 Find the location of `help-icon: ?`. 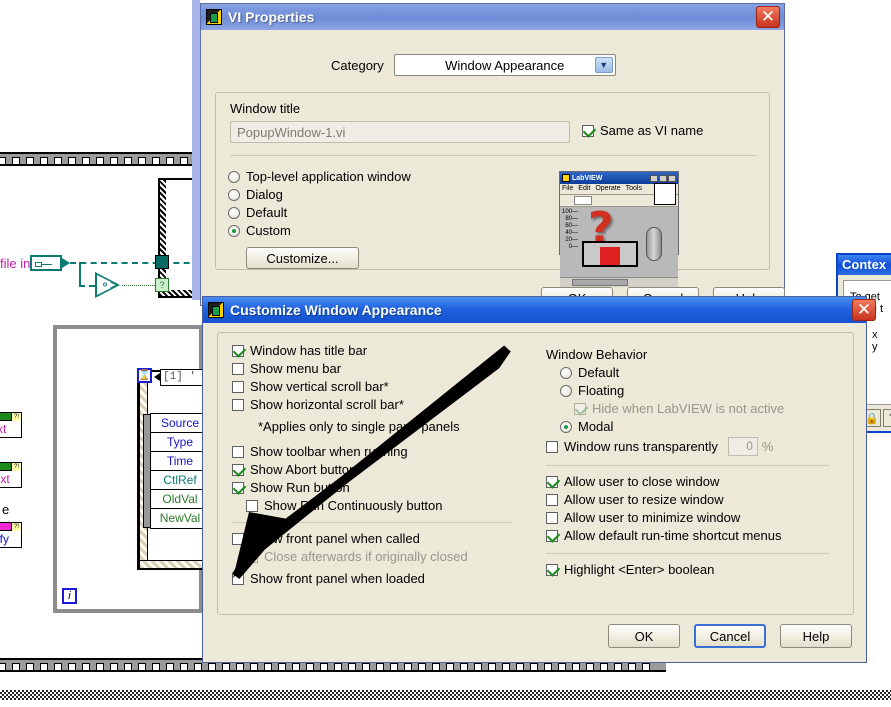

help-icon: ? is located at coordinates (887, 418).